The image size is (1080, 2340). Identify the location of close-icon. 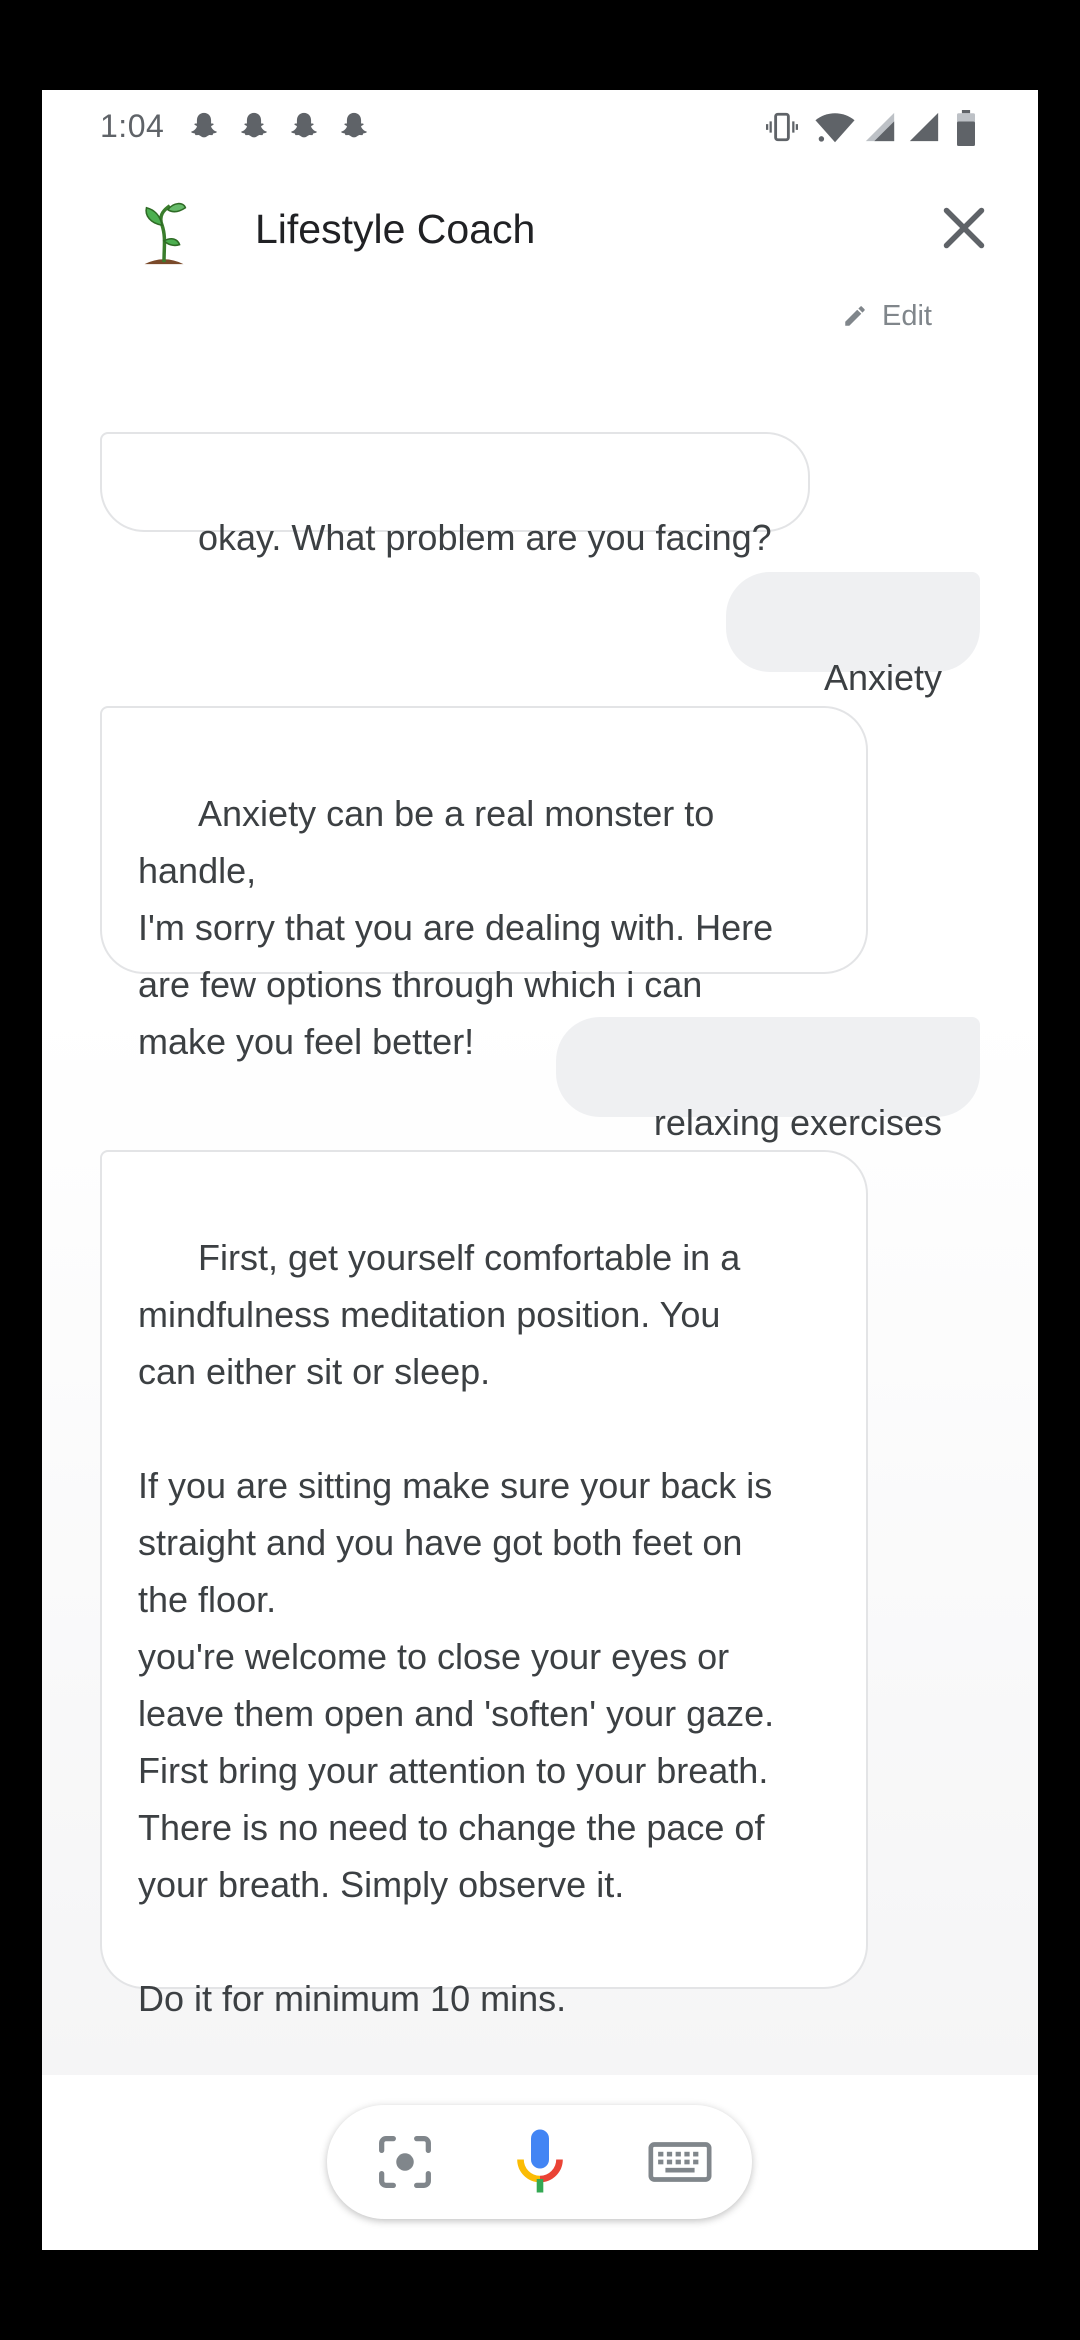
(964, 228).